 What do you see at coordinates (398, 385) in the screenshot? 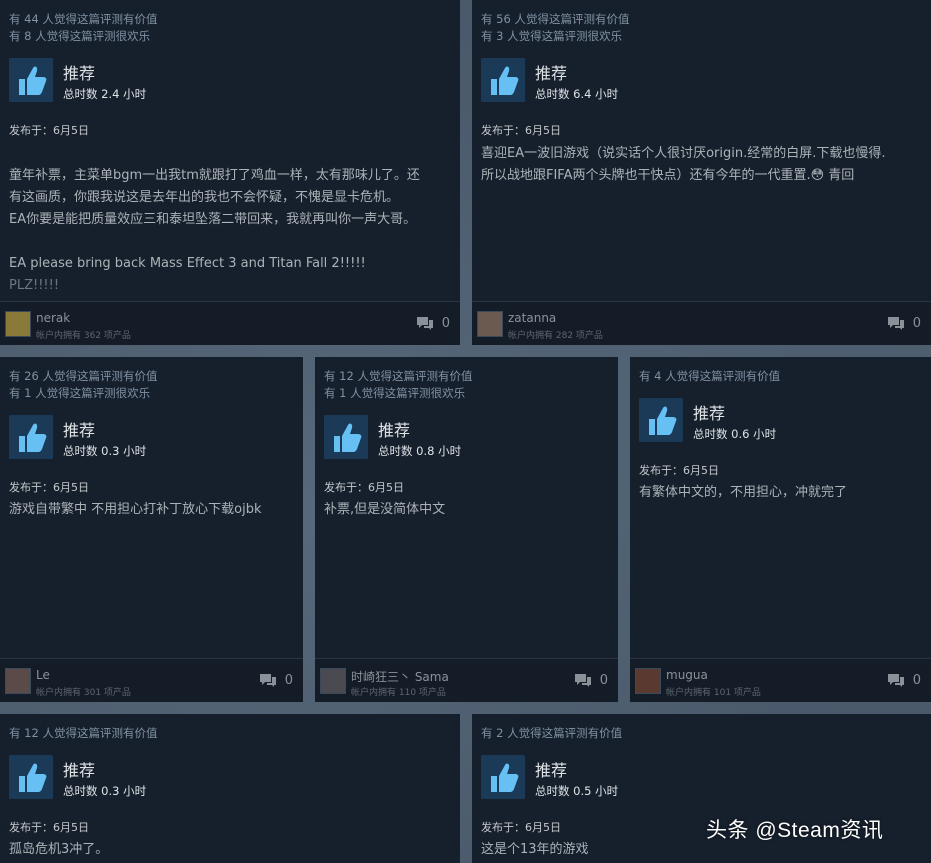
I see `helpful-count: 有 12 人觉得这篇评测有价值 有 1 人觉得这篇评测很欢乐` at bounding box center [398, 385].